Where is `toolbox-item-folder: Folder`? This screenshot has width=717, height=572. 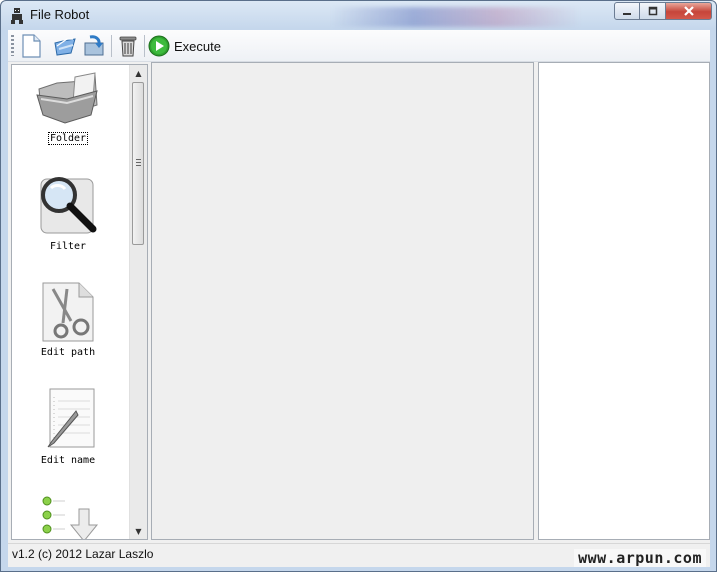
toolbox-item-folder: Folder is located at coordinates (68, 107).